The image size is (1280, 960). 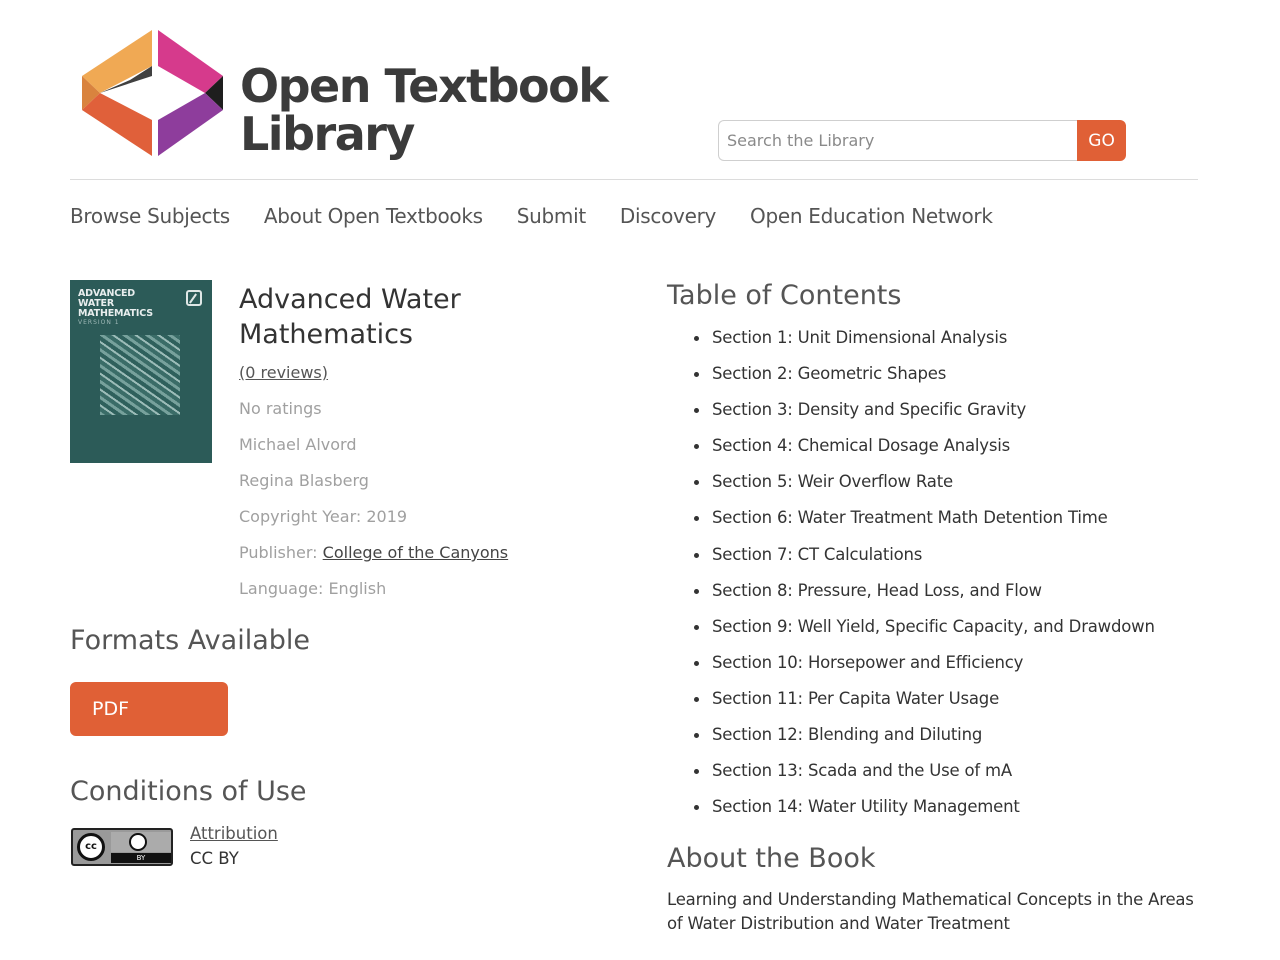 I want to click on toc-item: Section 11: Per Capita Water Usage, so click(x=924, y=705).